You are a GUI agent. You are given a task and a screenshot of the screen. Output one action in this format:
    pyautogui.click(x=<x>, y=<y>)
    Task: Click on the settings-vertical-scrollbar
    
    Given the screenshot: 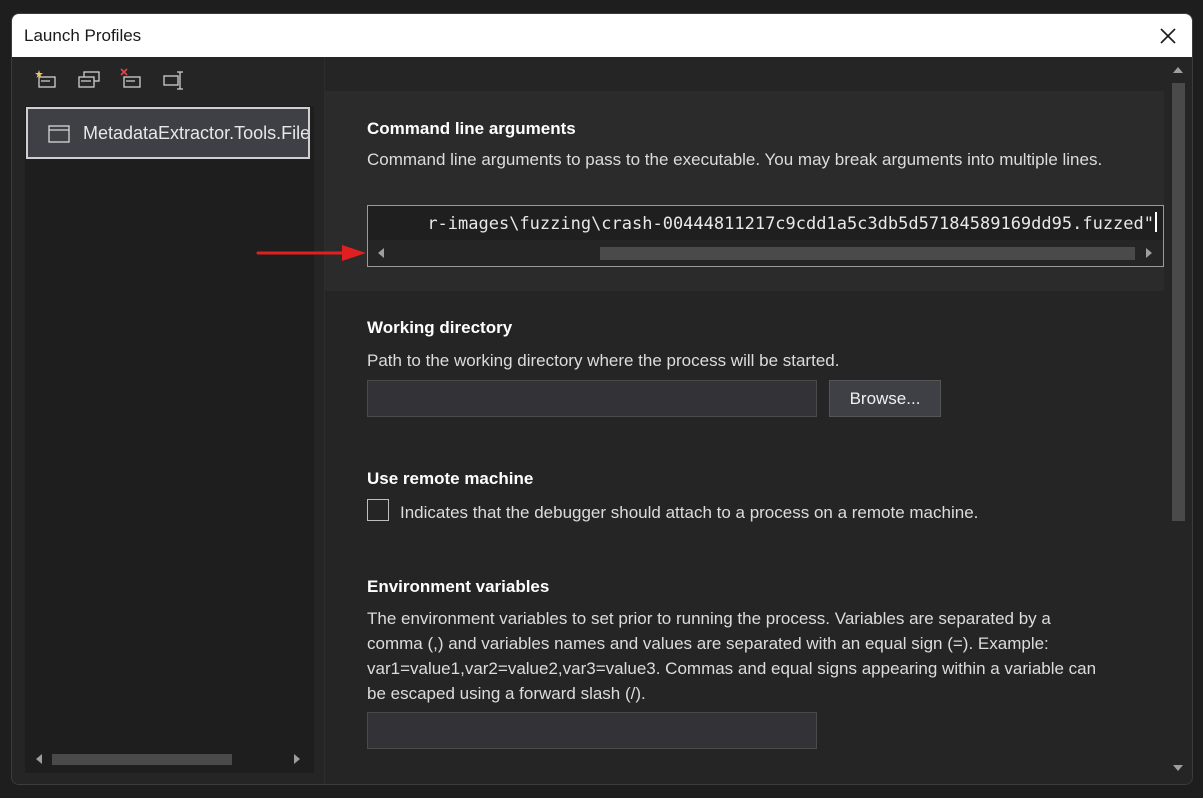 What is the action you would take?
    pyautogui.click(x=1178, y=420)
    